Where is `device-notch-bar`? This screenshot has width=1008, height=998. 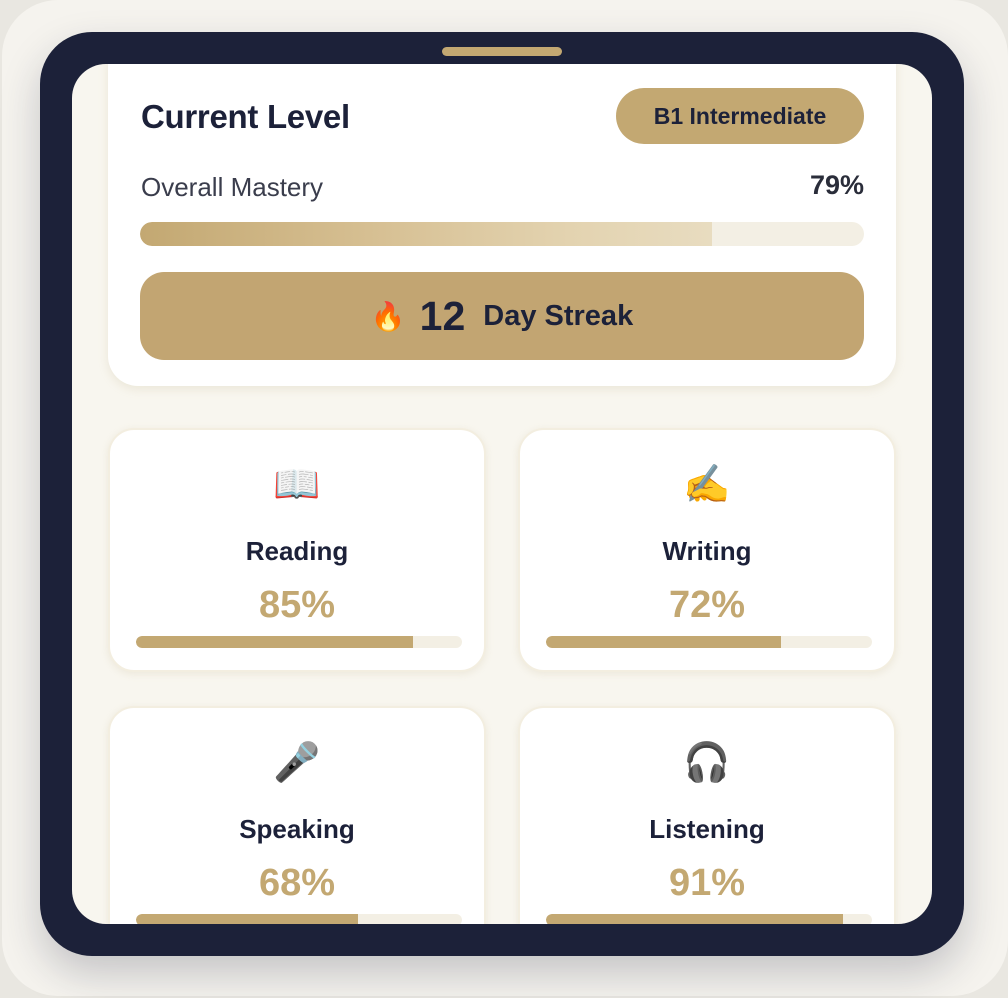
device-notch-bar is located at coordinates (502, 51).